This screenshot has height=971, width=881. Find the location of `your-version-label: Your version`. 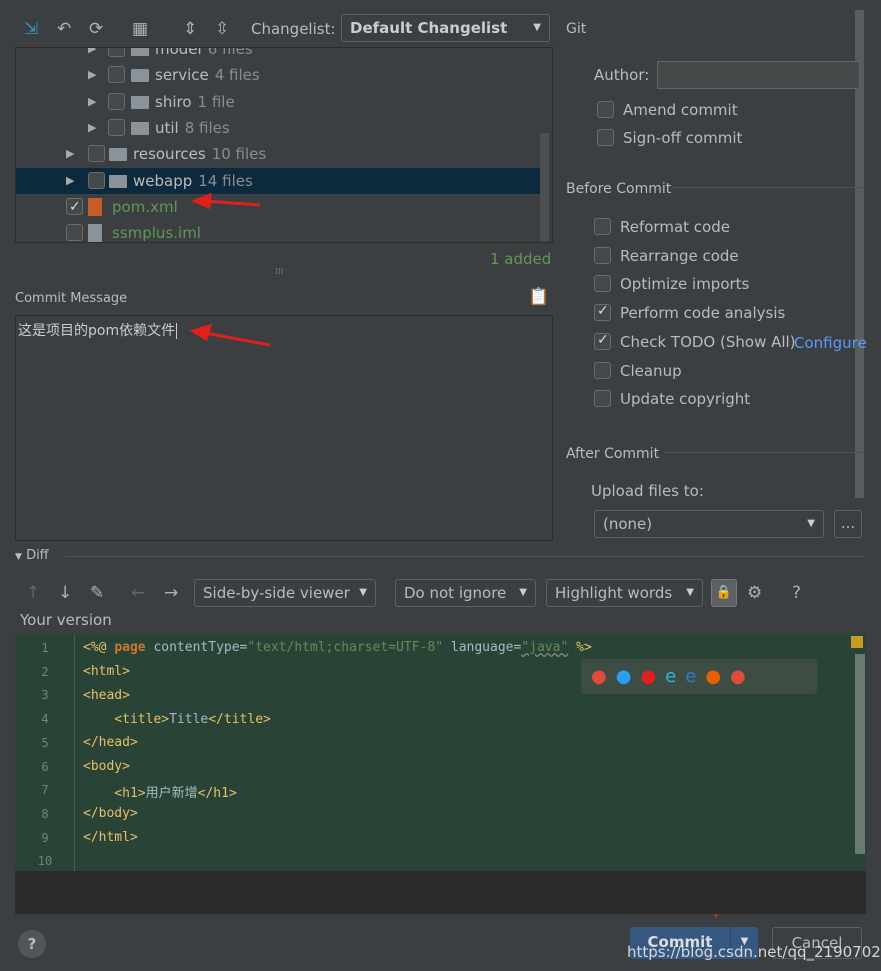

your-version-label: Your version is located at coordinates (66, 620).